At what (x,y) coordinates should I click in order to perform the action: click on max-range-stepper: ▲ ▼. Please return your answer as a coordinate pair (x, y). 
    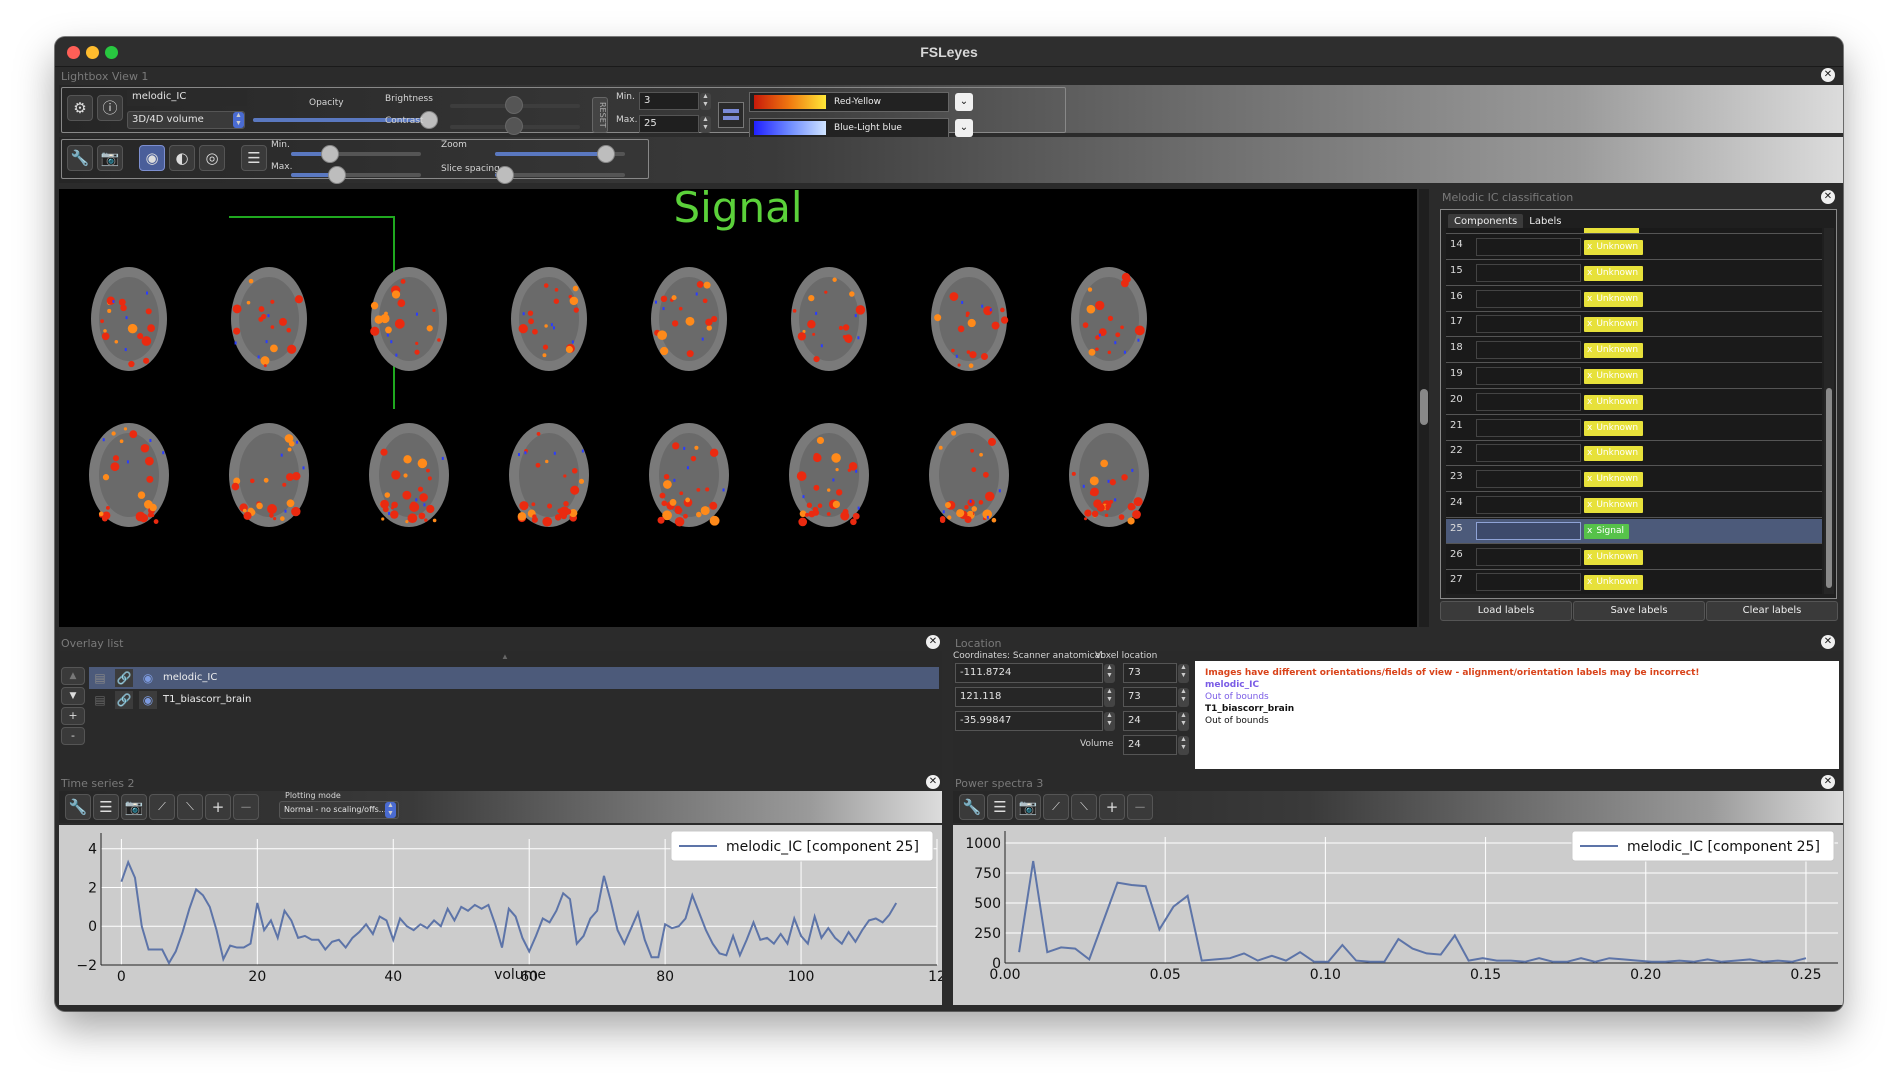
    Looking at the image, I should click on (705, 124).